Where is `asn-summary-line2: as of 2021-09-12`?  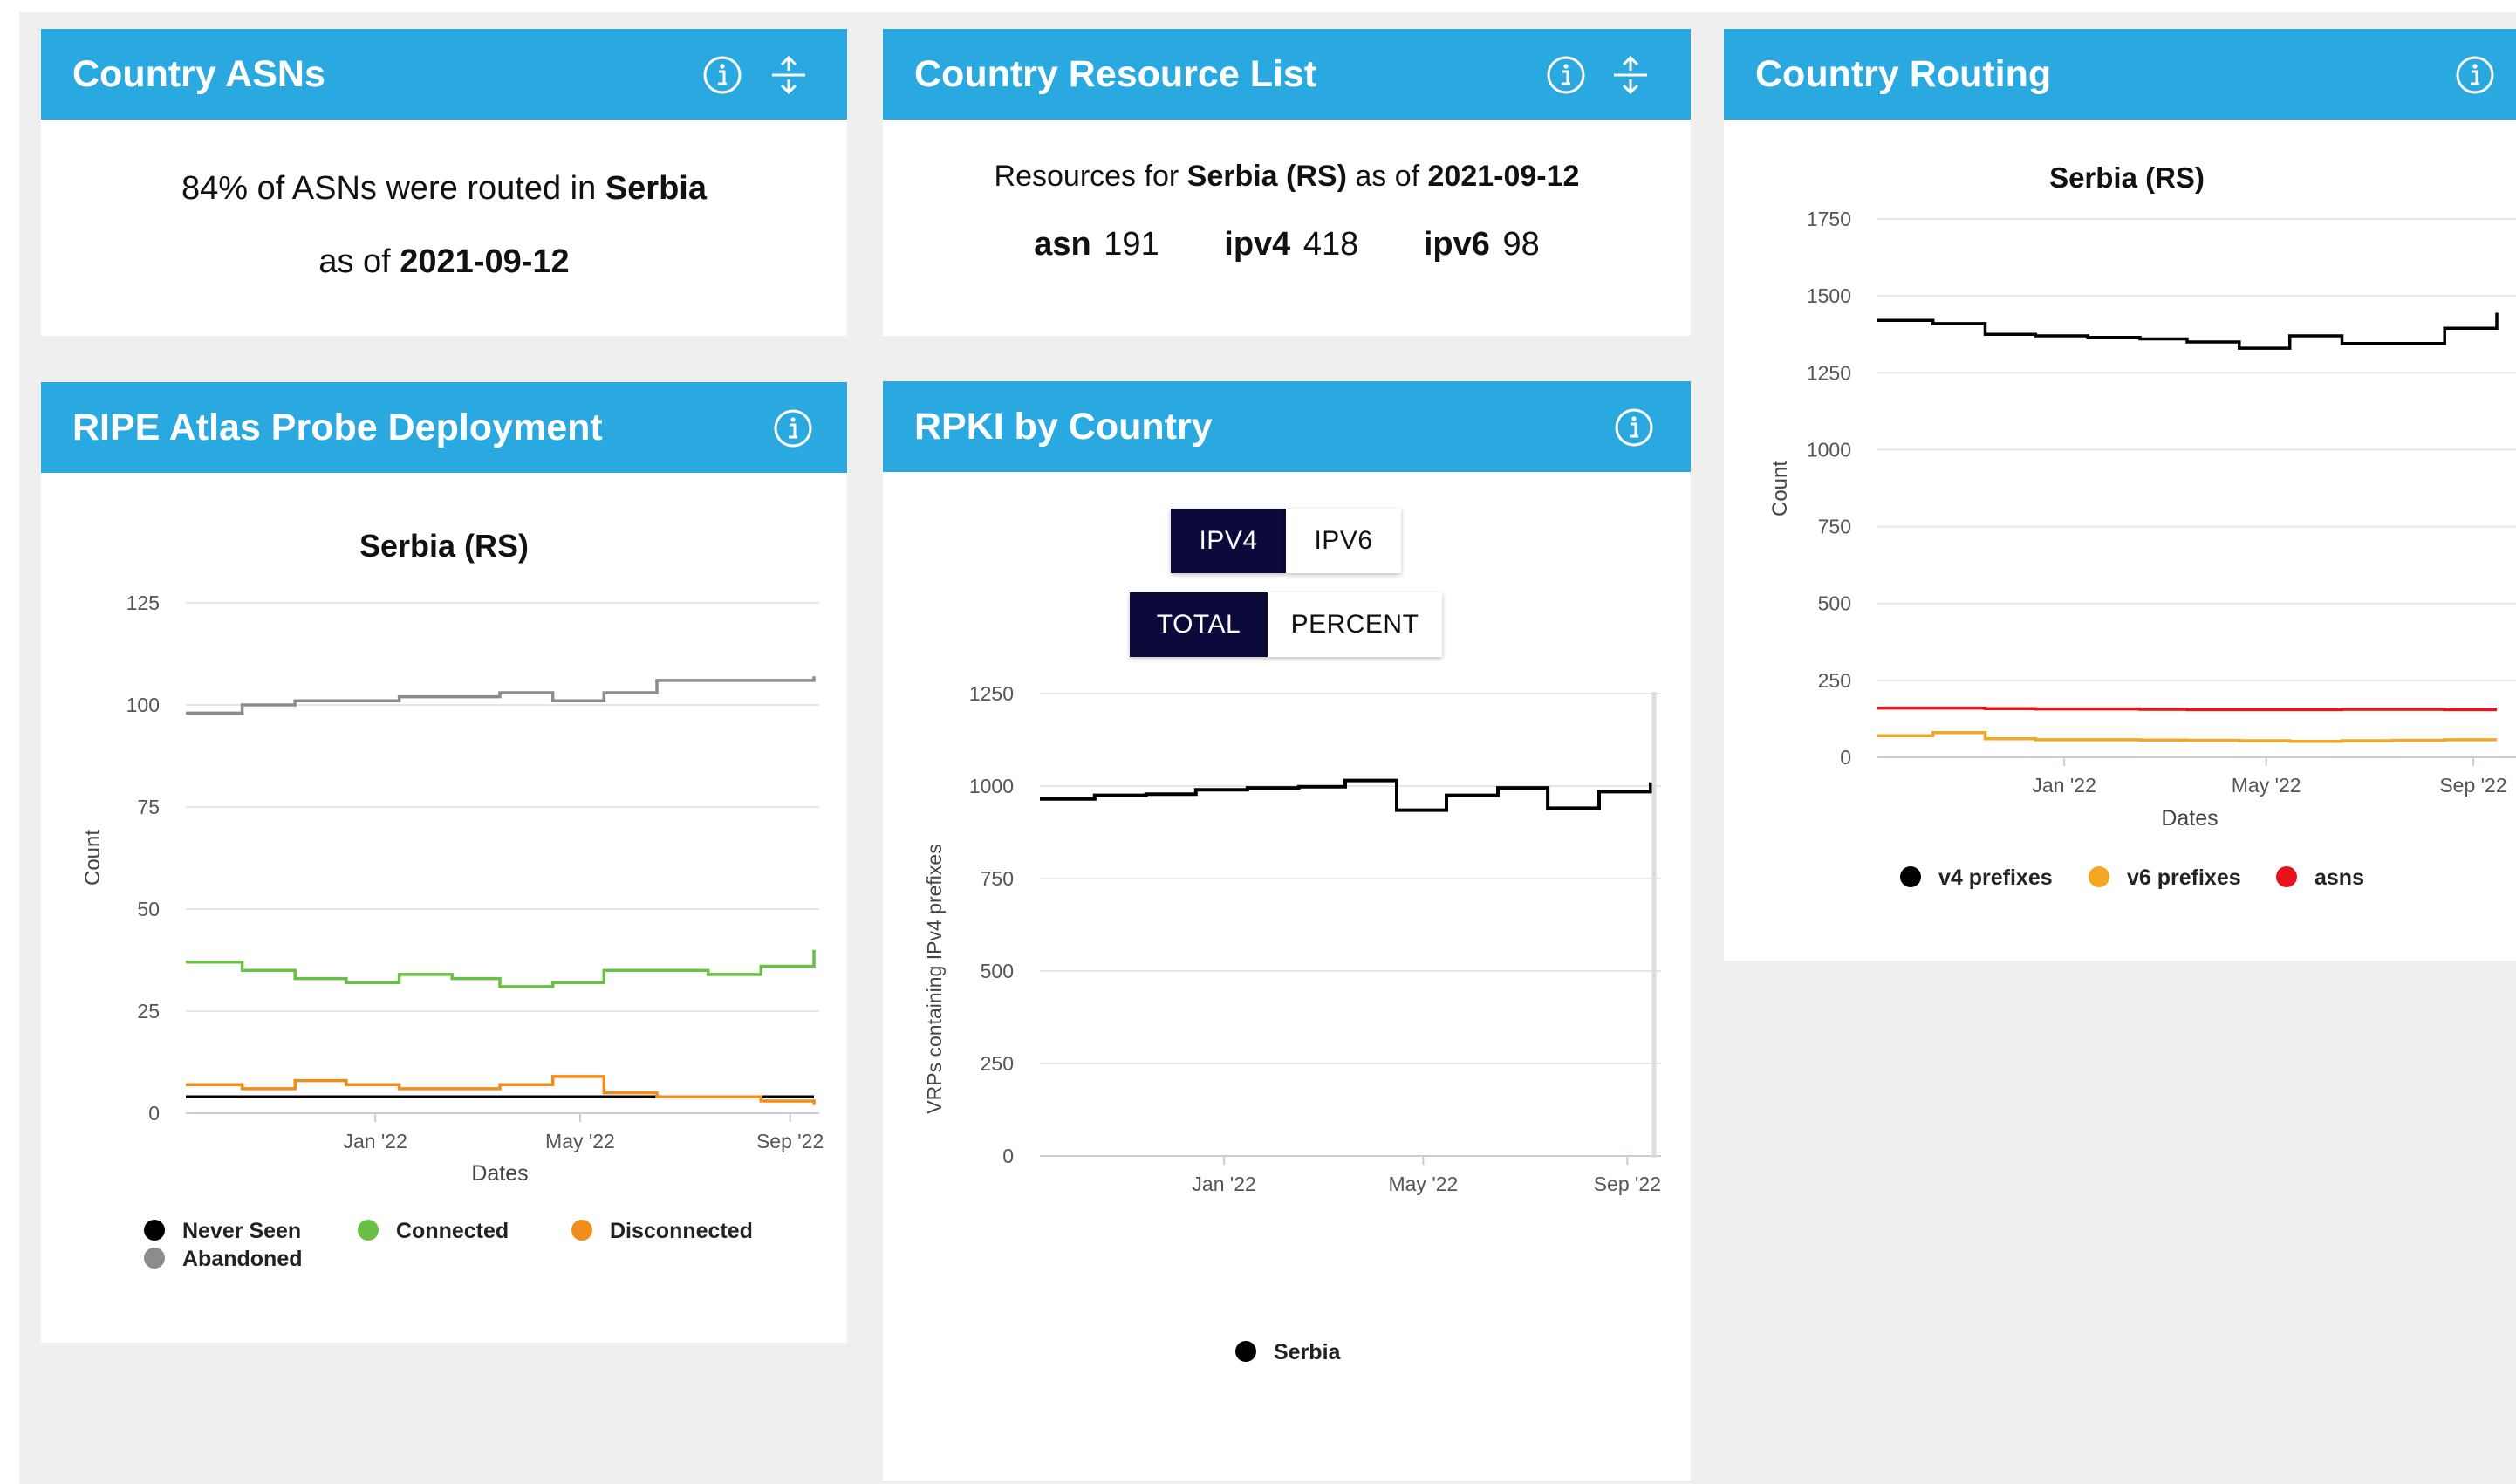 asn-summary-line2: as of 2021-09-12 is located at coordinates (444, 262).